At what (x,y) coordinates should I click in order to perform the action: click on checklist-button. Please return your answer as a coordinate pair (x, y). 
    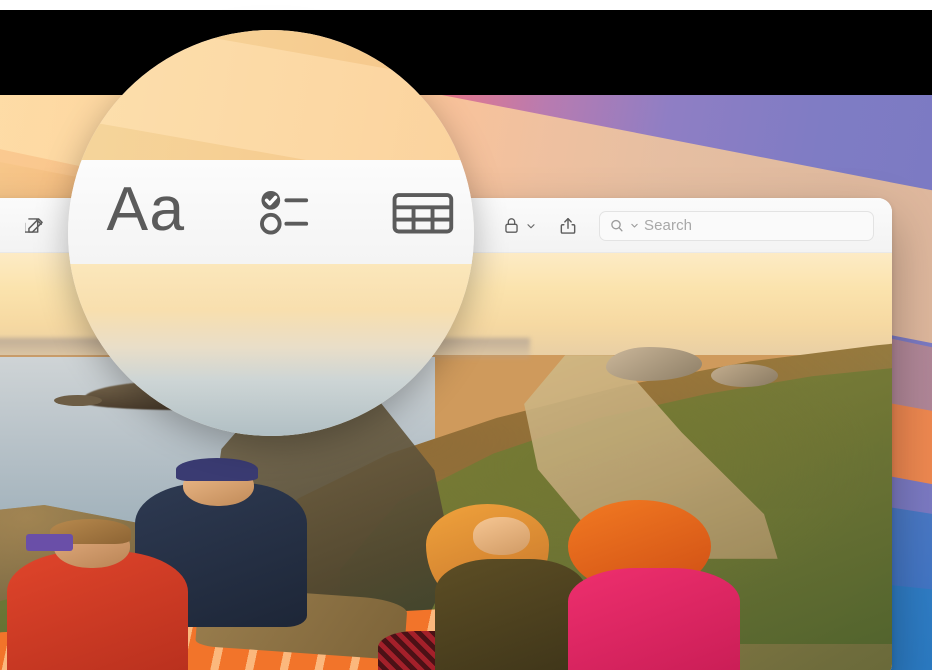
    Looking at the image, I should click on (286, 212).